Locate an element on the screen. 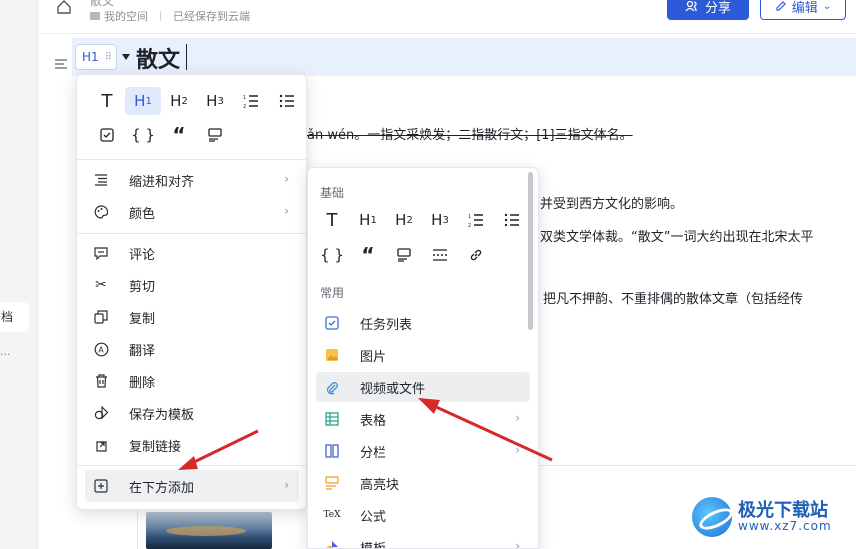  insert-item-label: 表格 is located at coordinates (373, 421).